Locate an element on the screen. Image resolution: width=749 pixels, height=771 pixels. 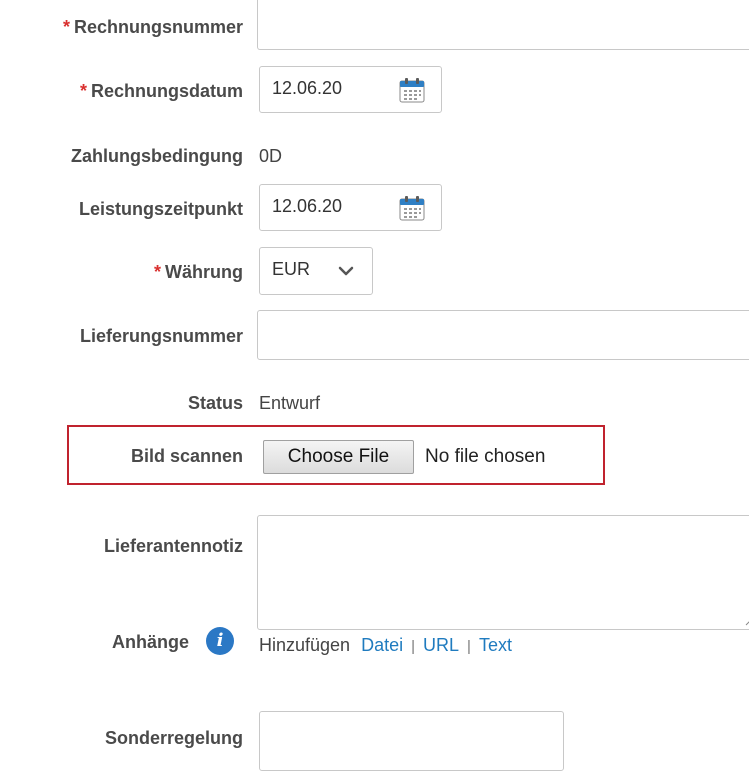
special-rule-input is located at coordinates (411, 741).